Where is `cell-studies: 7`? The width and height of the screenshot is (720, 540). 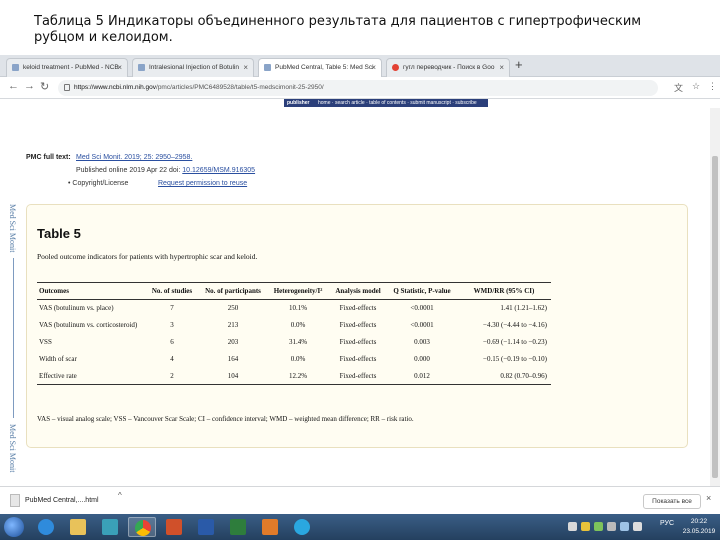 cell-studies: 7 is located at coordinates (172, 308).